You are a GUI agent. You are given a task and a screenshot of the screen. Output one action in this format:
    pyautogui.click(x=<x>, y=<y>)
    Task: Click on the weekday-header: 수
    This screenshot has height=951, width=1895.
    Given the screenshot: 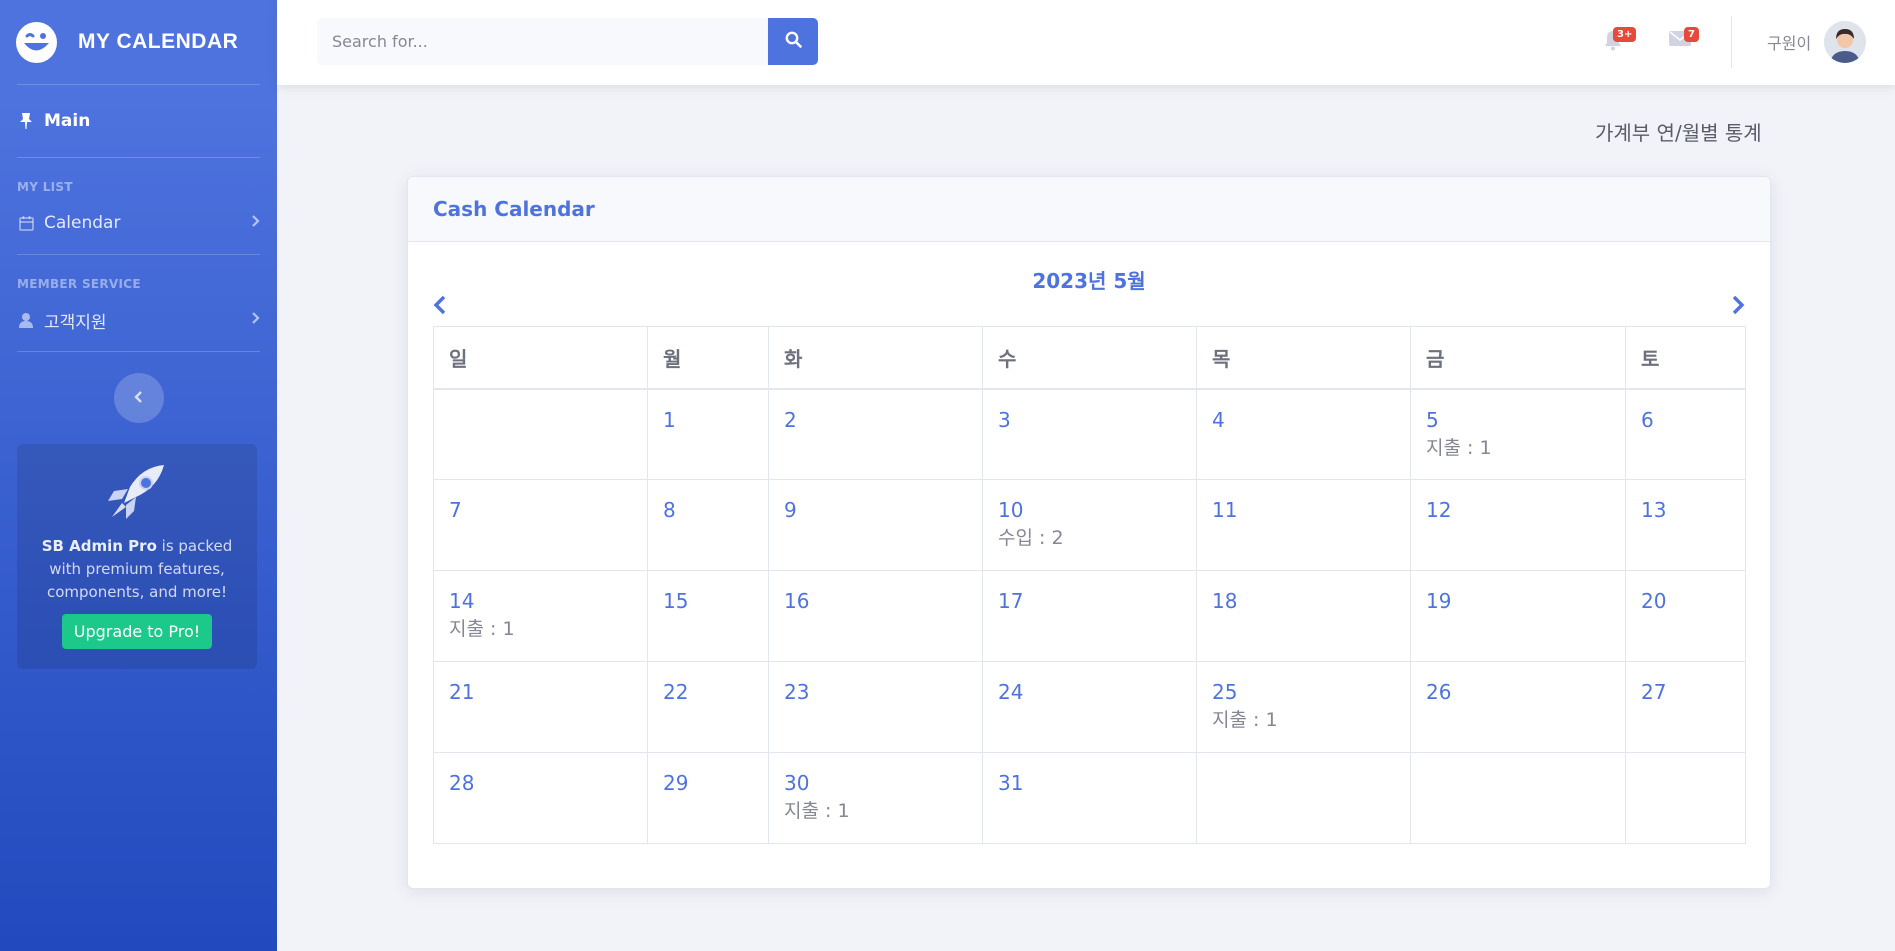 What is the action you would take?
    pyautogui.click(x=1089, y=358)
    